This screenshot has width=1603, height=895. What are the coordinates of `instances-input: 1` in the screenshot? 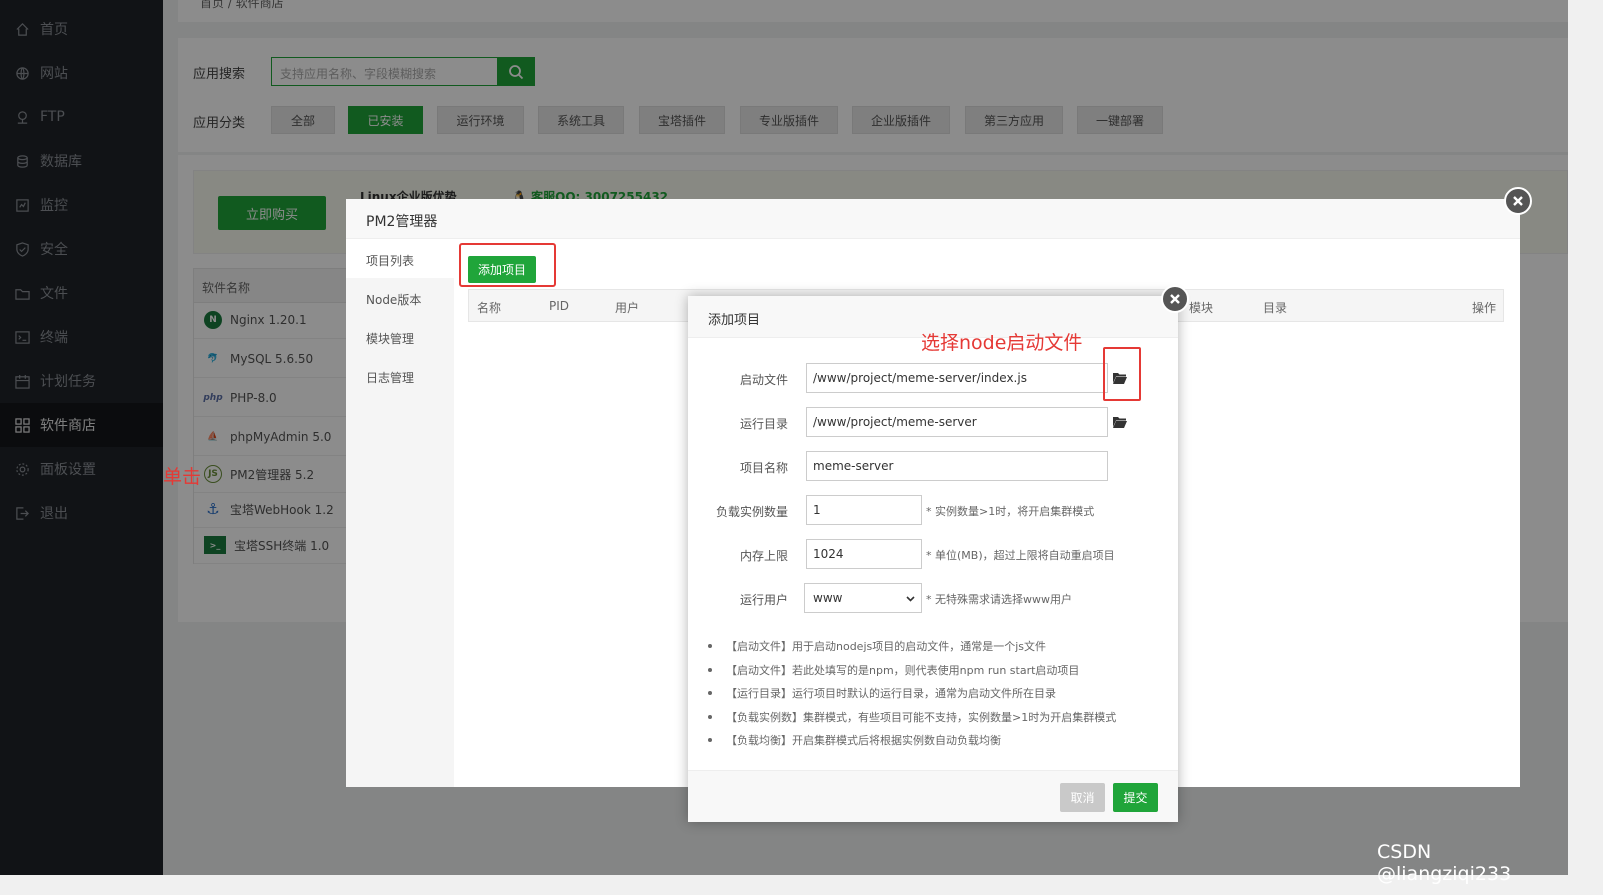 It's located at (864, 510).